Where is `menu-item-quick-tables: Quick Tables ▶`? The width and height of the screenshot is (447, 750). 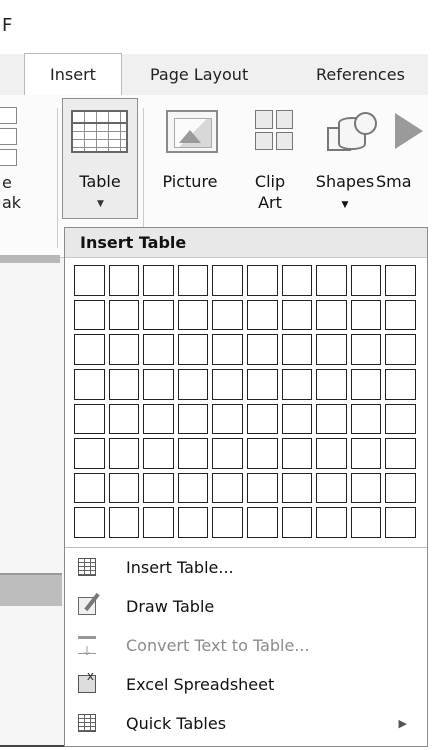
menu-item-quick-tables: Quick Tables ▶ is located at coordinates (246, 723).